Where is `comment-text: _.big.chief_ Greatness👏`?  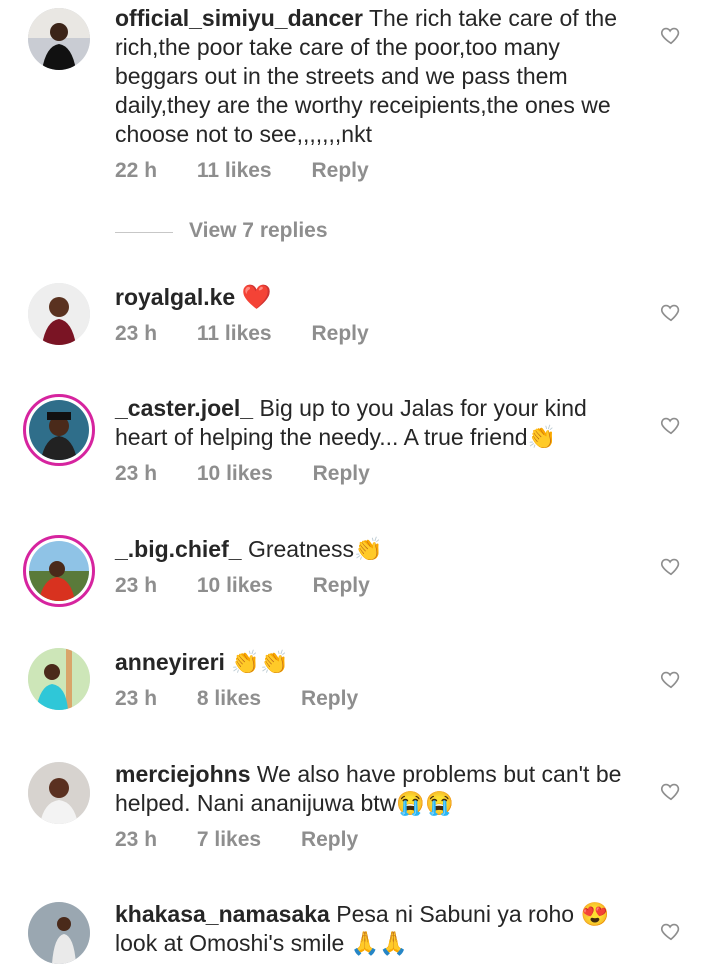 comment-text: _.big.chief_ Greatness👏 is located at coordinates (375, 549).